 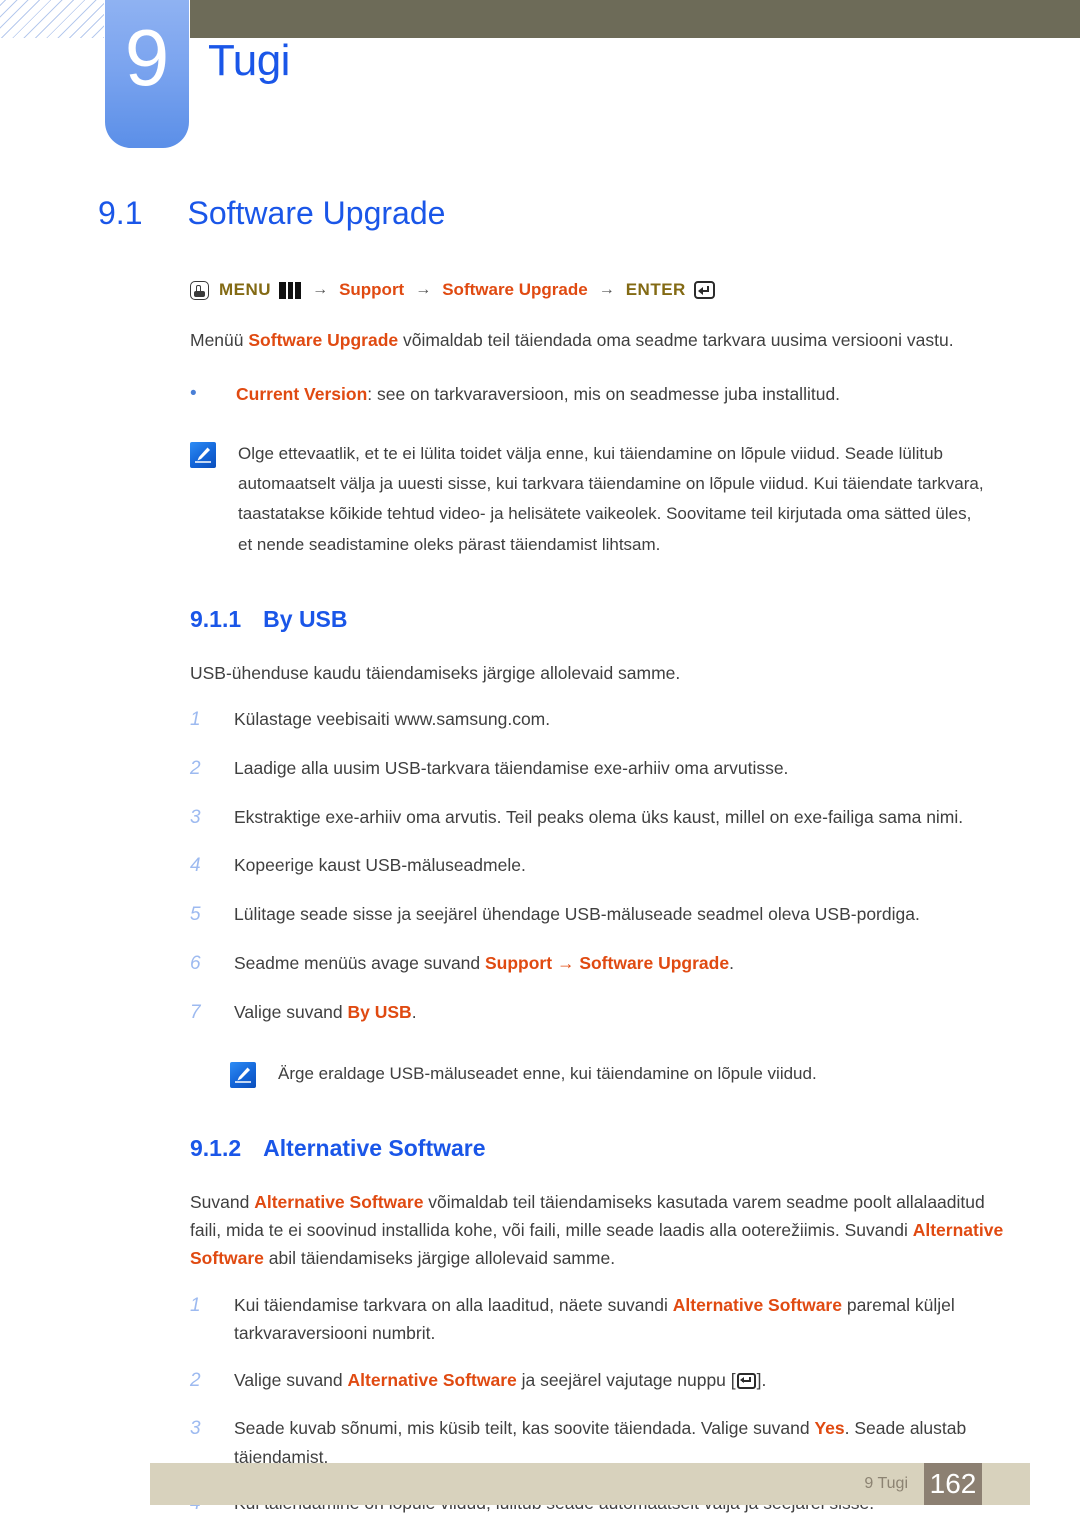 I want to click on step-text: Valige suvand By USB., so click(x=627, y=1013).